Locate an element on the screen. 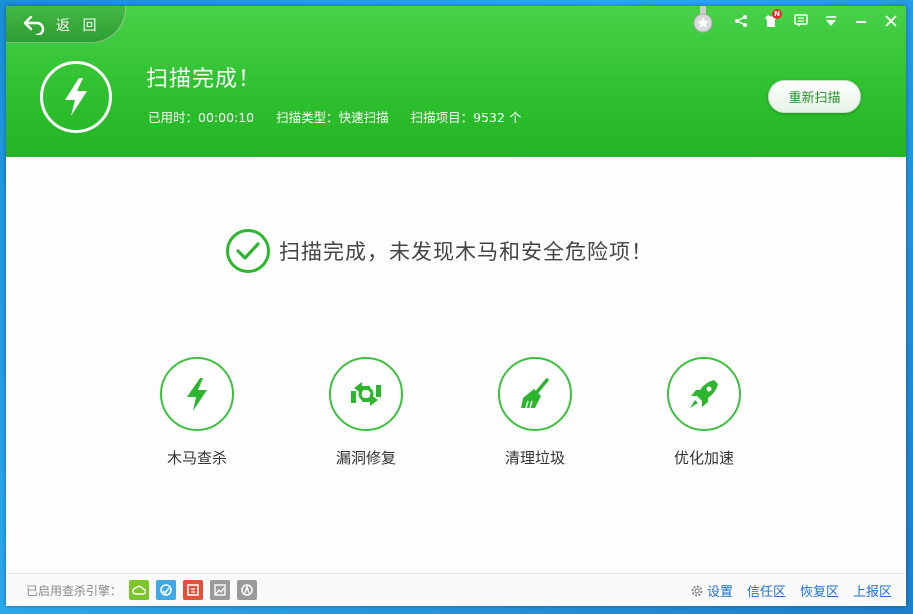  engines-label: 已启用查杀引擎： is located at coordinates (74, 590).